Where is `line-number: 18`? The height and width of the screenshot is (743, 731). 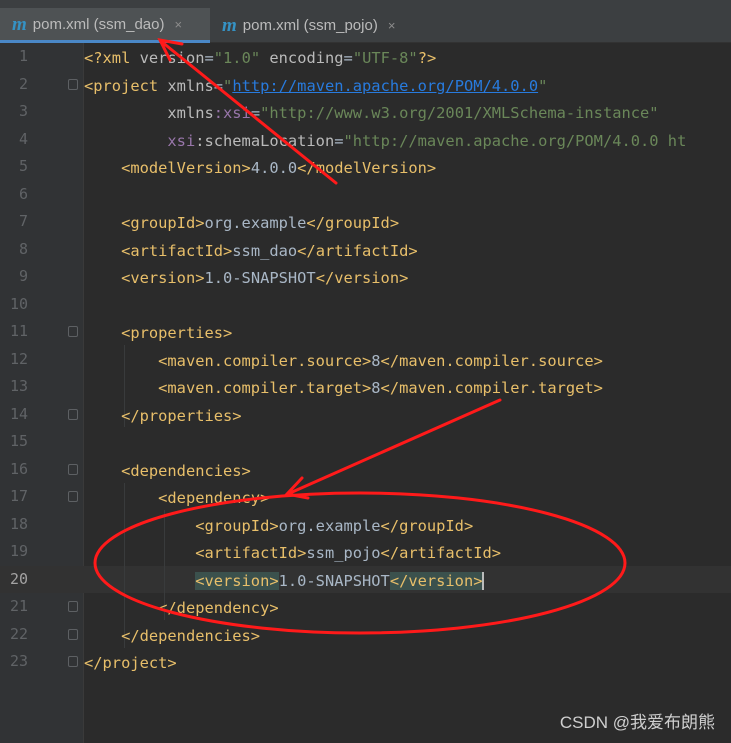 line-number: 18 is located at coordinates (18, 523).